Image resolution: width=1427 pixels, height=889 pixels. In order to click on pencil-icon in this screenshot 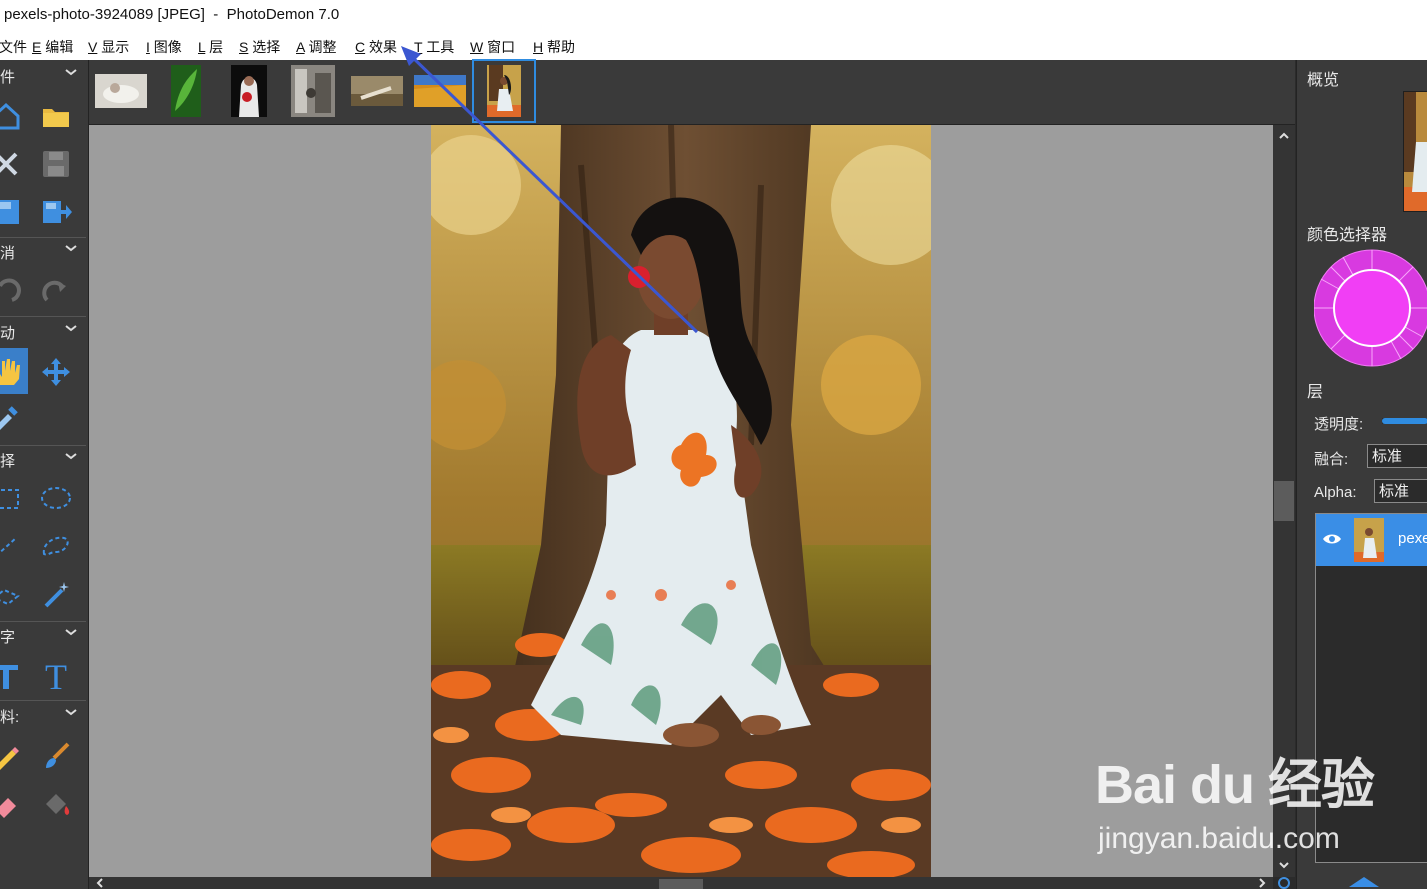, I will do `click(9, 758)`.